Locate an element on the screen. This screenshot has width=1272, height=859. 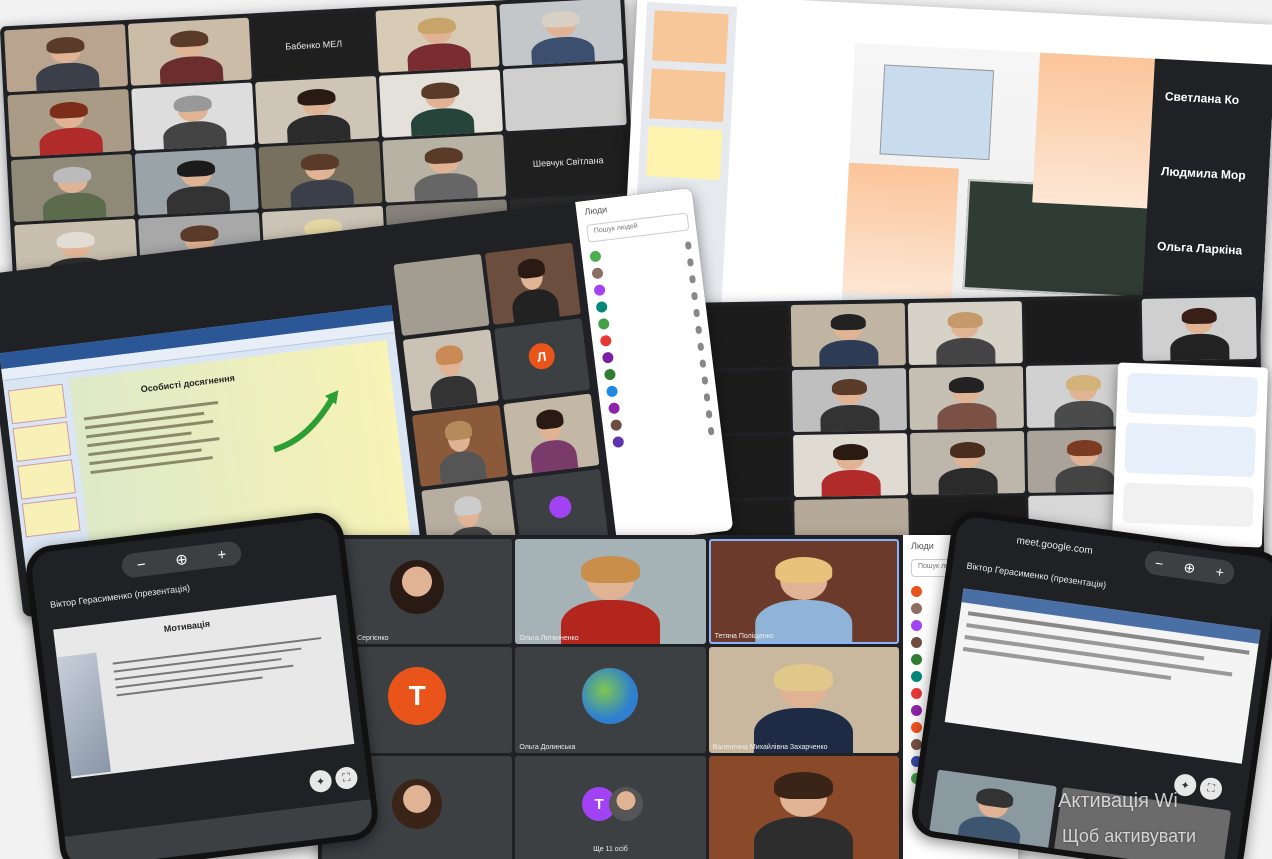
shared-webpage is located at coordinates (1102, 676).